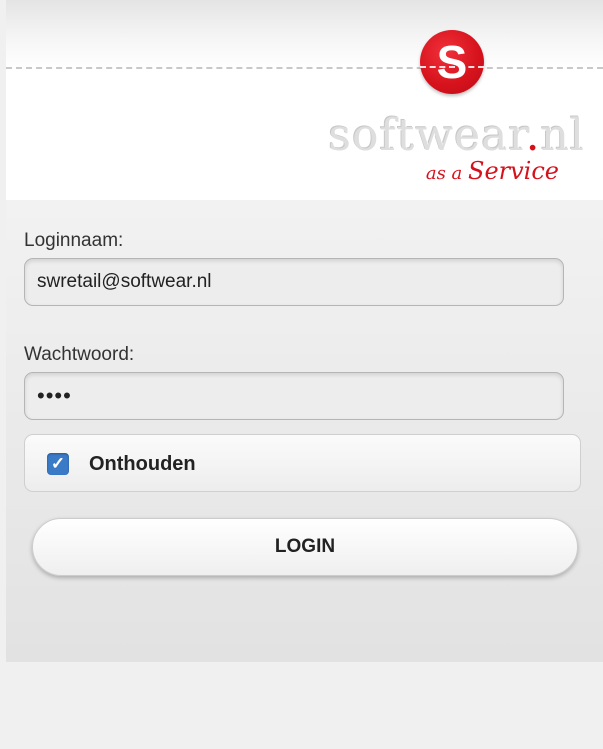 The image size is (603, 749). Describe the element at coordinates (304, 68) in the screenshot. I see `stitched-line` at that location.